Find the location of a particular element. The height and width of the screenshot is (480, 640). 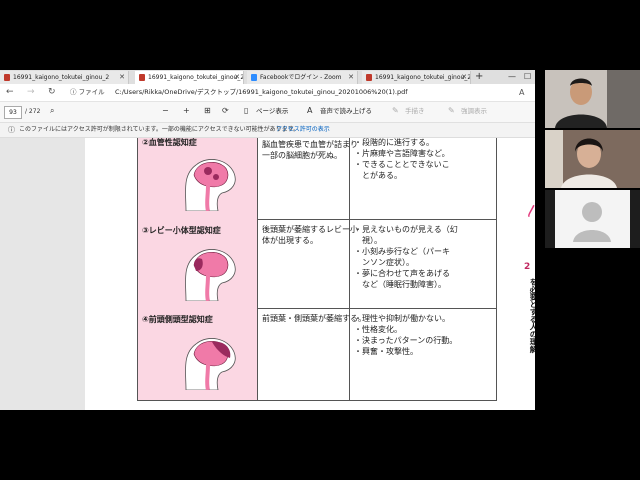

type-cell: ④前頭側頭型認知症 is located at coordinates (198, 354).